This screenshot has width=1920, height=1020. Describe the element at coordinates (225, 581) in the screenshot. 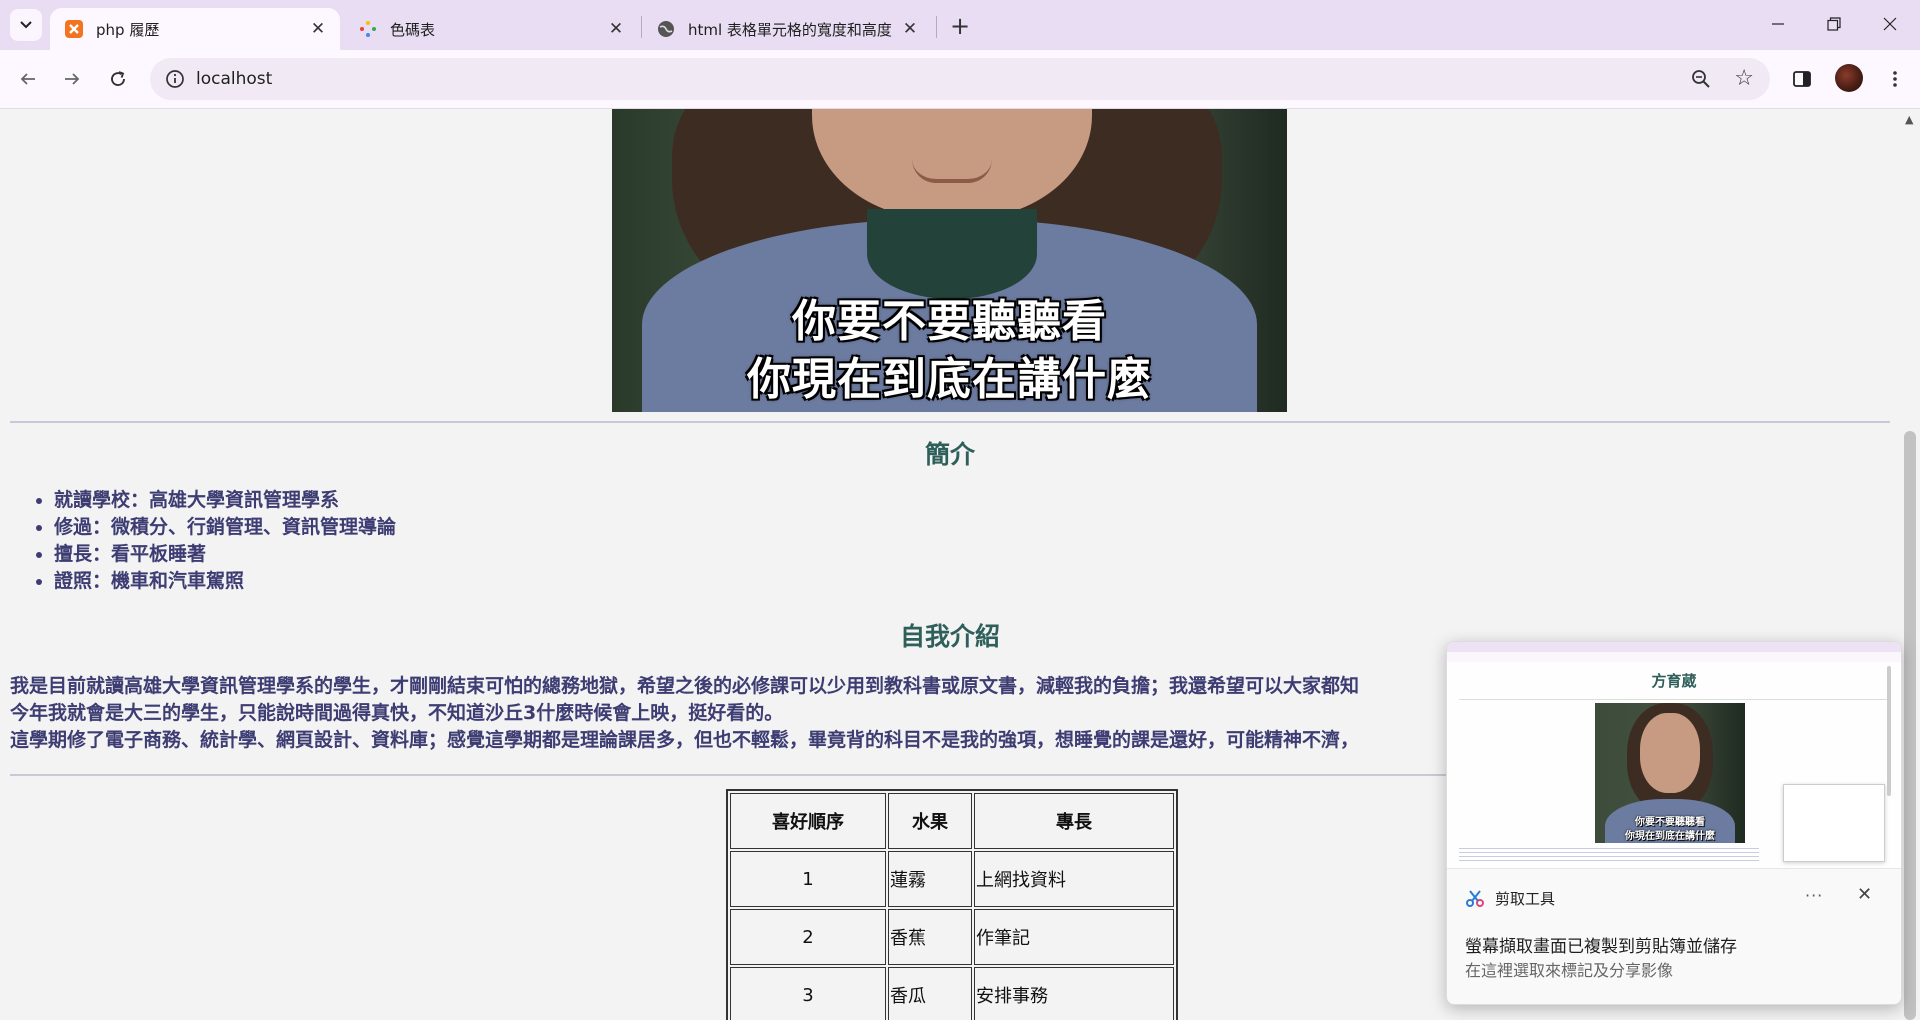

I see `list-item: 證照：機車和汽車駕照` at that location.